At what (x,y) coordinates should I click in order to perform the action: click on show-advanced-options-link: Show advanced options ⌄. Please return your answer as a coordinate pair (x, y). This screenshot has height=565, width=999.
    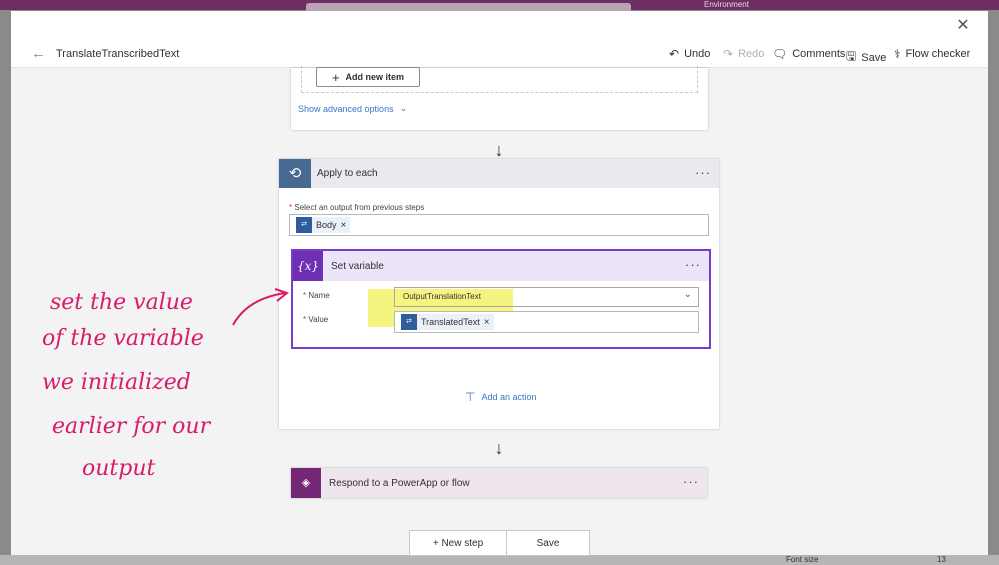
    Looking at the image, I should click on (352, 108).